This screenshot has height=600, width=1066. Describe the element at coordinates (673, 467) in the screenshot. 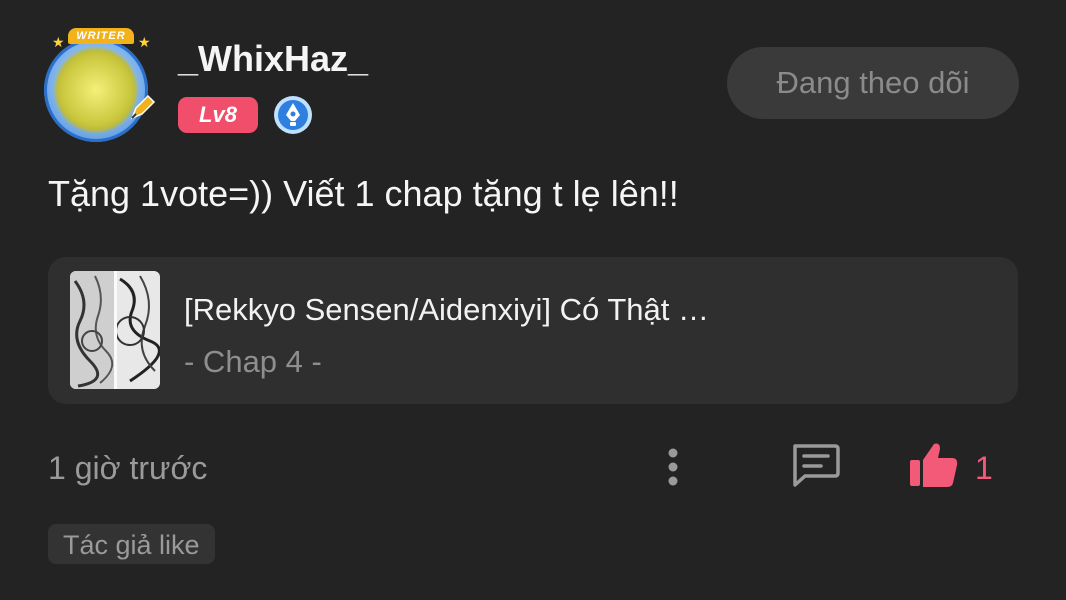

I see `more-vertical-icon` at that location.